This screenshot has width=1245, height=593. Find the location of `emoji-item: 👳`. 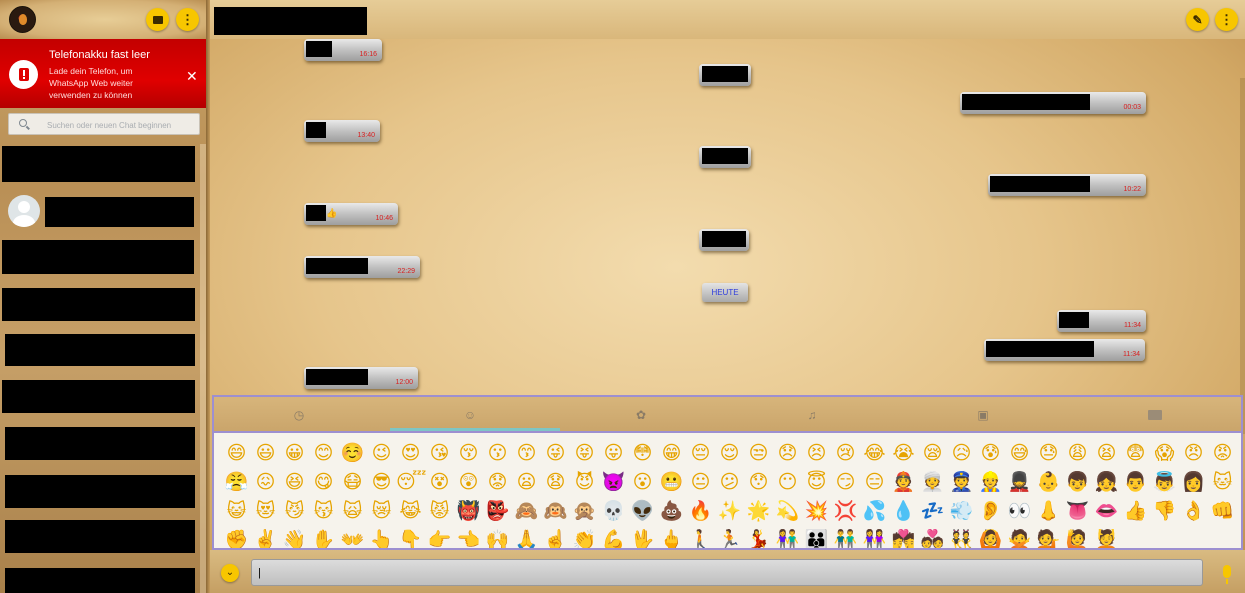

emoji-item: 👳 is located at coordinates (932, 482).